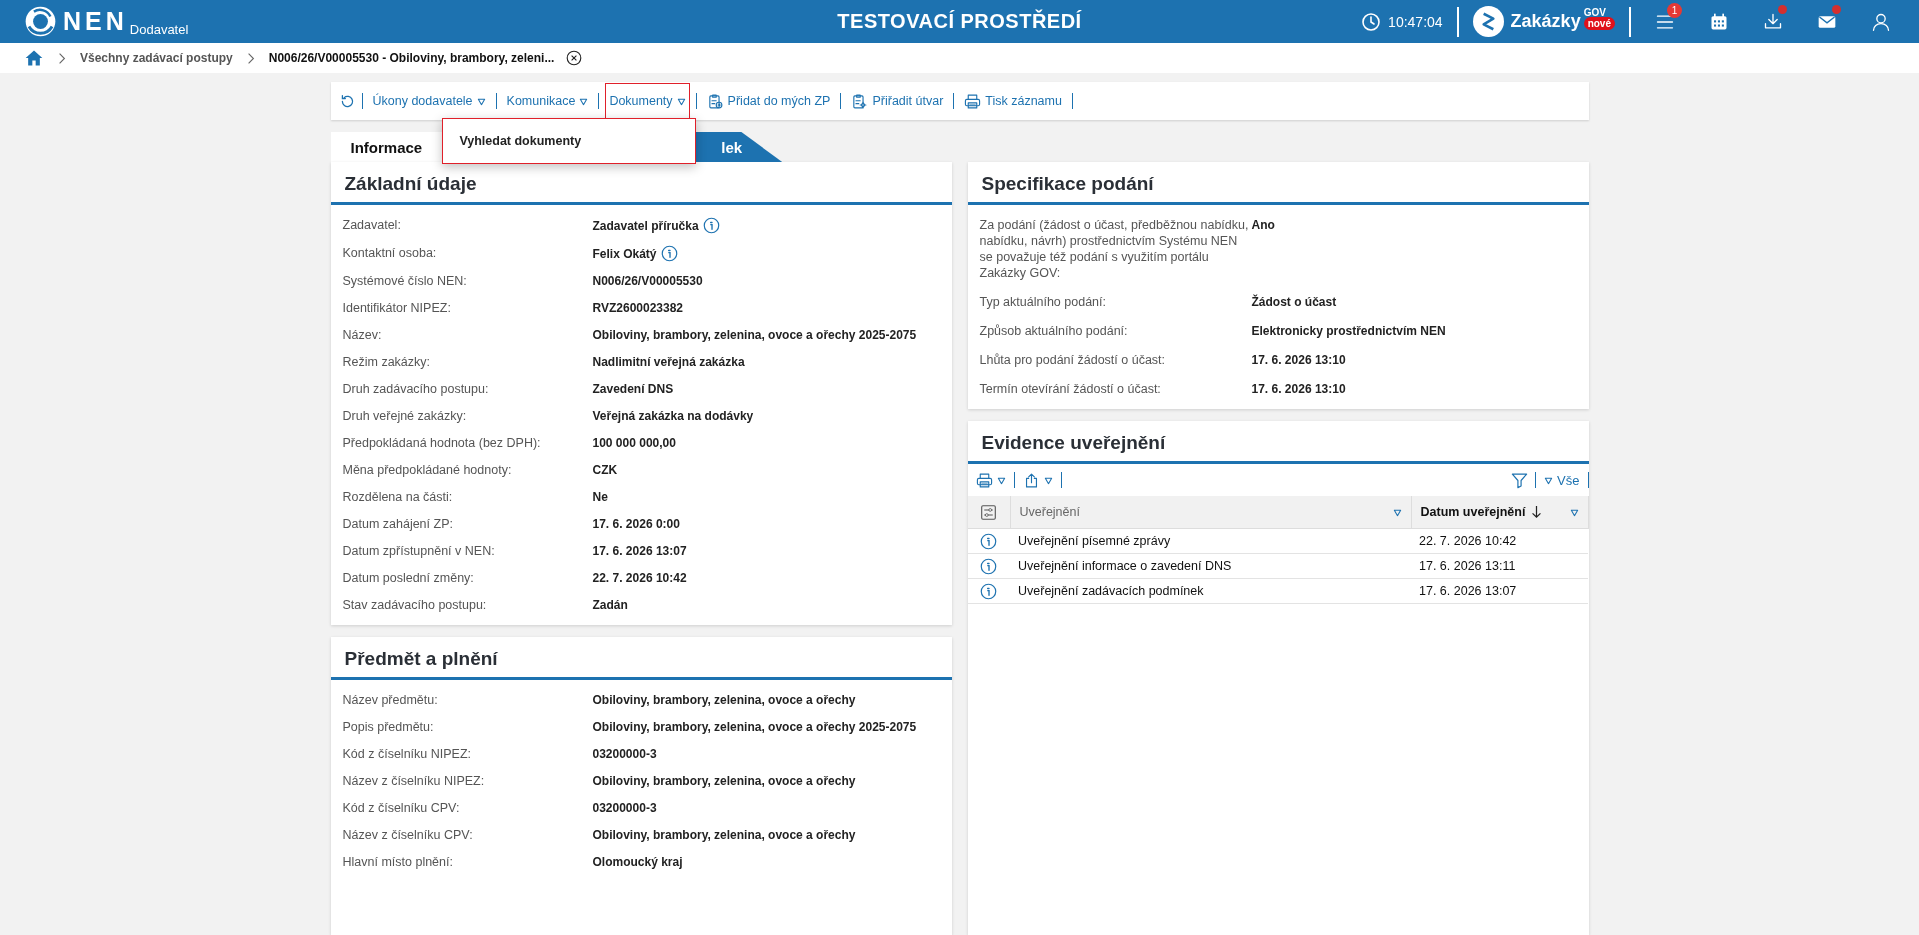 The height and width of the screenshot is (935, 1919). I want to click on field-label: Název:, so click(362, 335).